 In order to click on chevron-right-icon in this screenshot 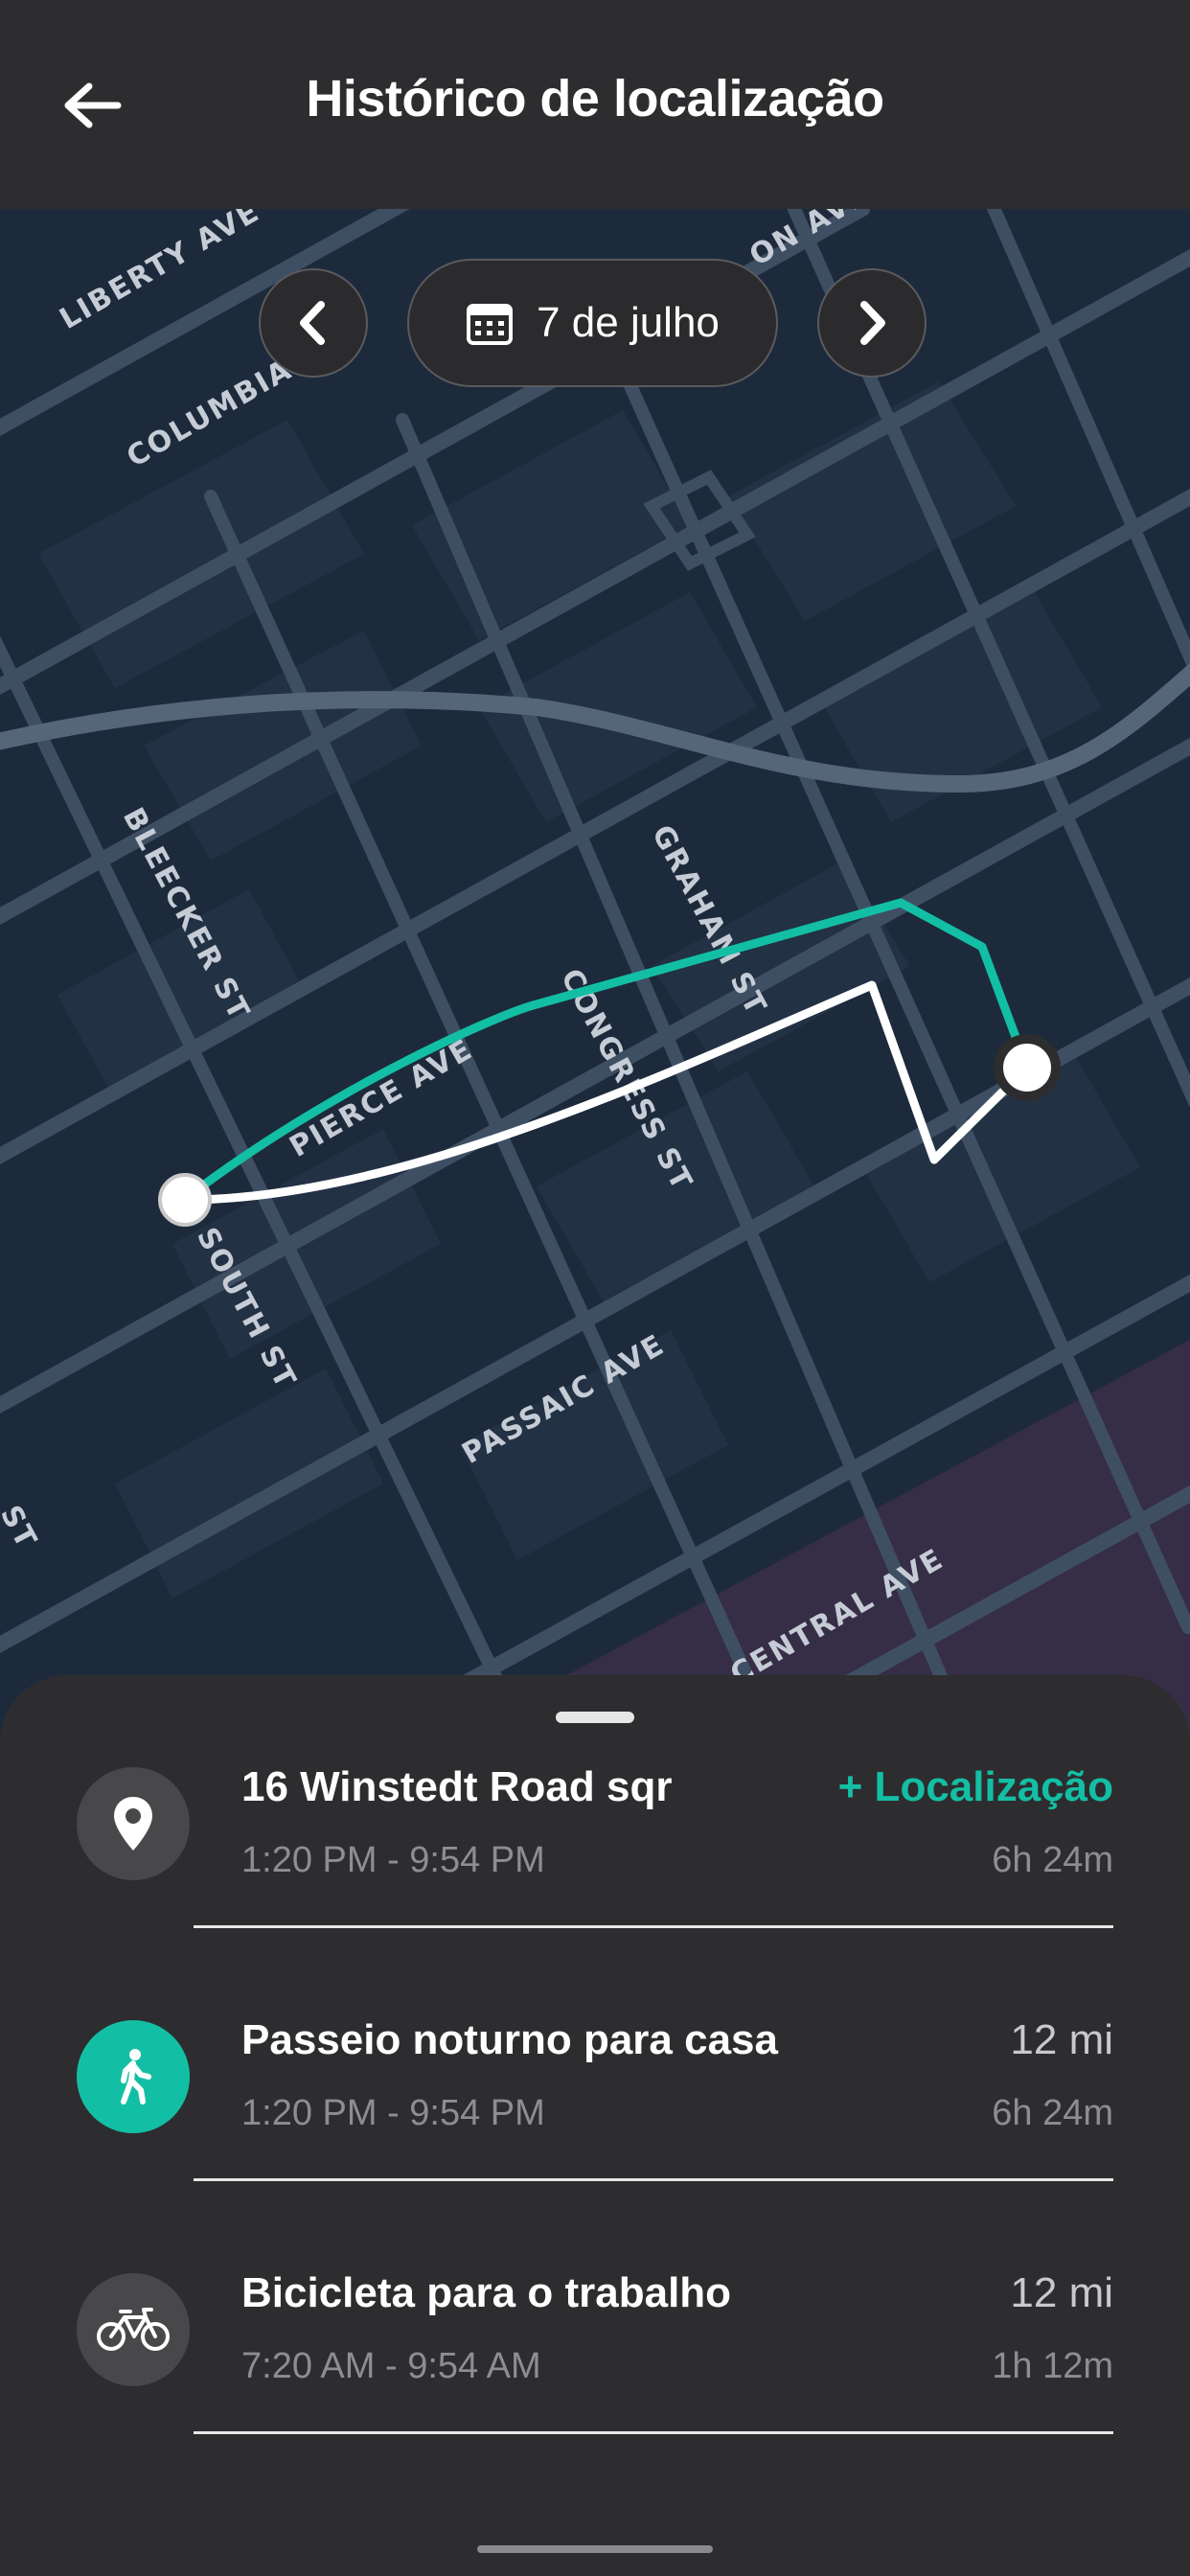, I will do `click(873, 323)`.